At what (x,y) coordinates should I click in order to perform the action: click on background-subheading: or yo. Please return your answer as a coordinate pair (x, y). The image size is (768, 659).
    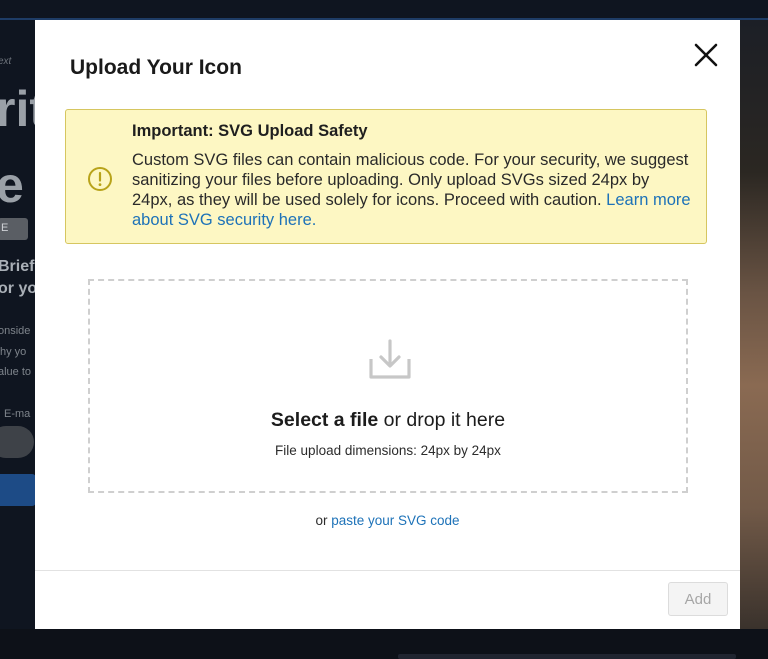
    Looking at the image, I should click on (18, 288).